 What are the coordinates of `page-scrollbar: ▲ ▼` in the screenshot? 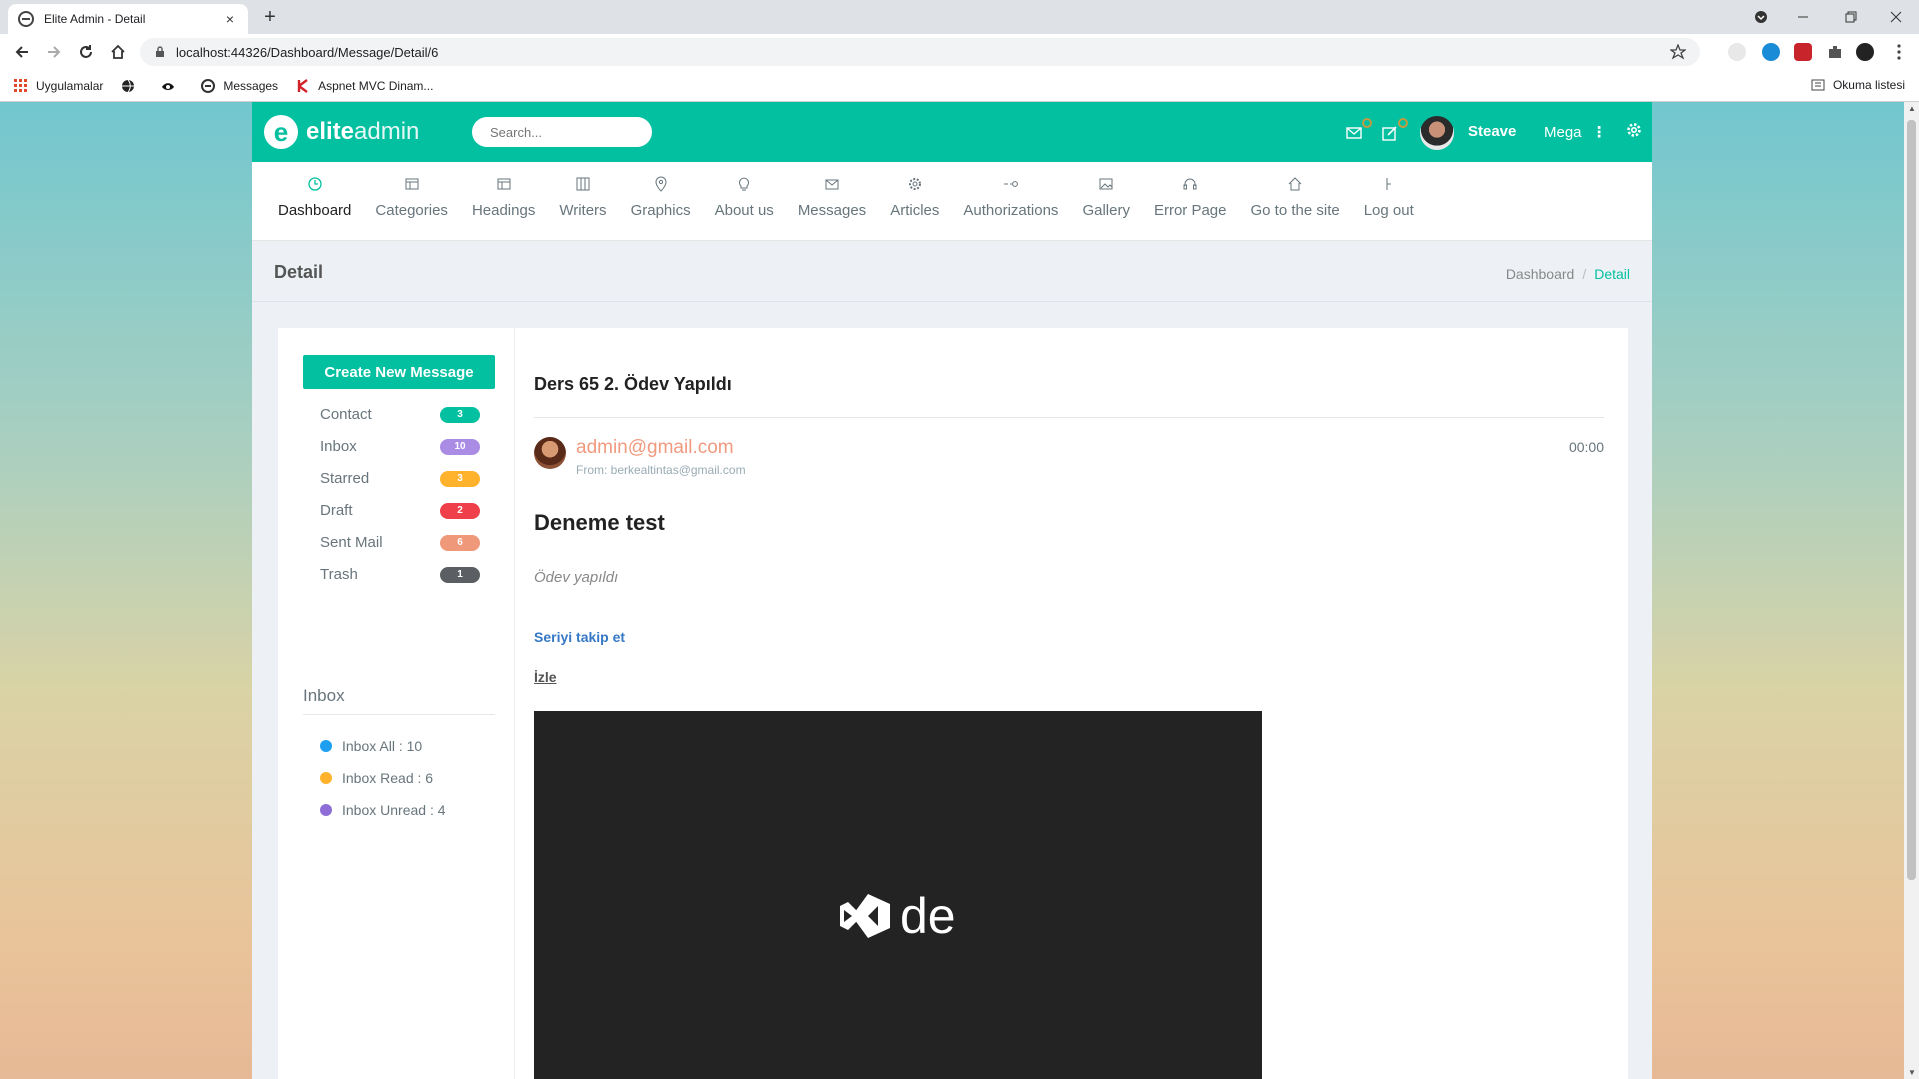 It's located at (1911, 590).